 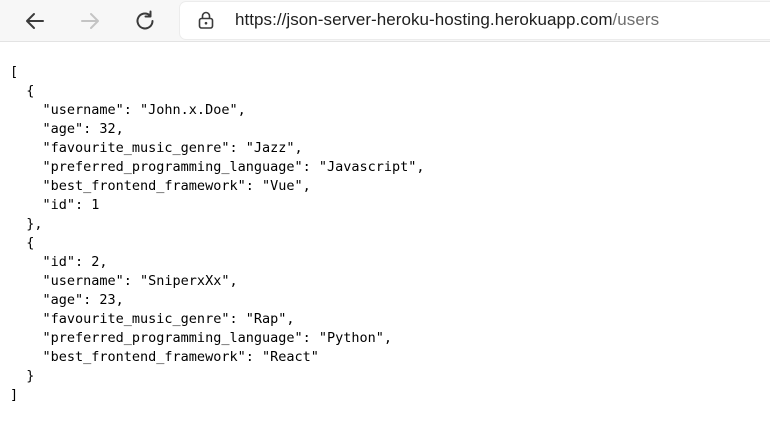 I want to click on refresh-button, so click(x=145, y=21).